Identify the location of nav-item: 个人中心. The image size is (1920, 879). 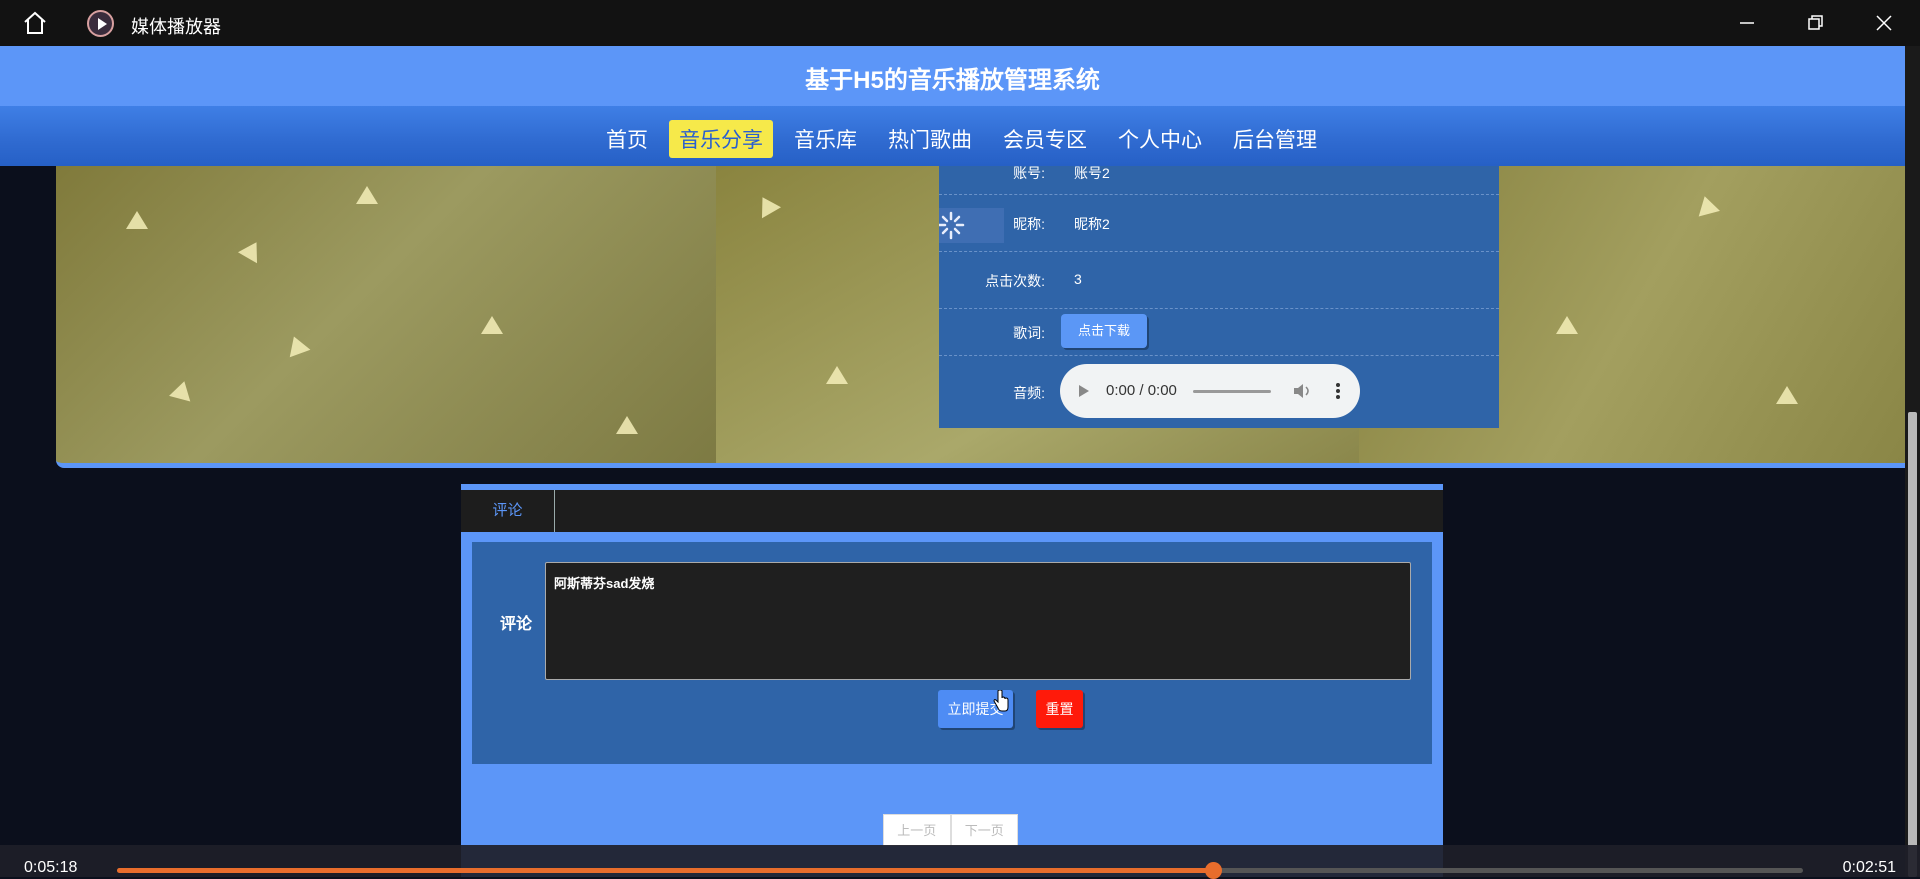
(1160, 139).